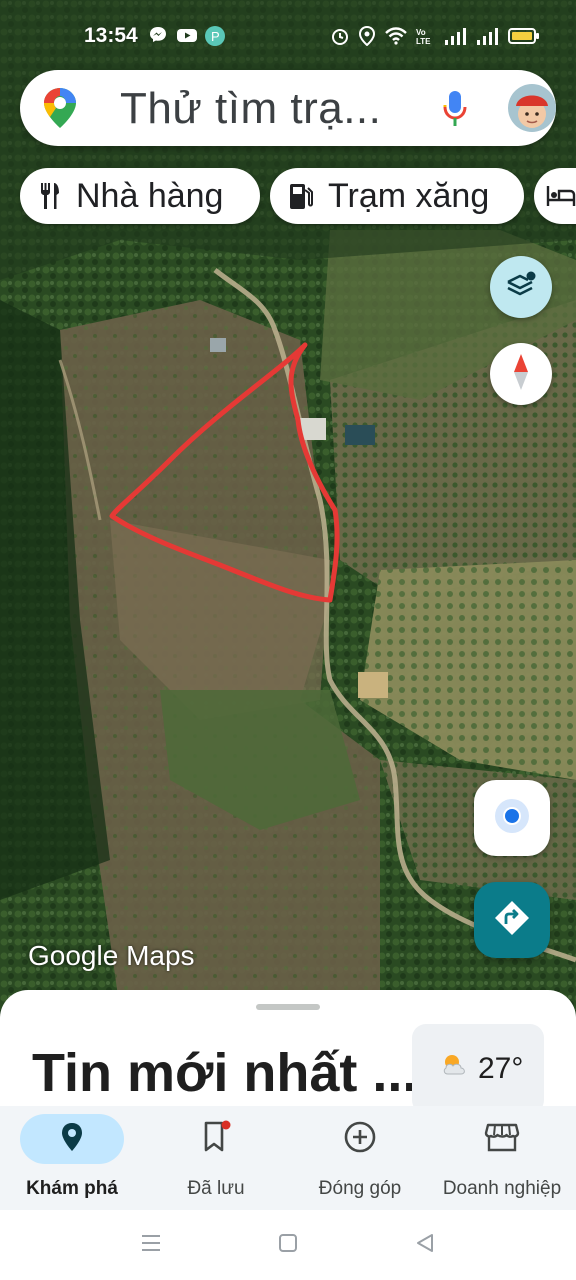 The width and height of the screenshot is (576, 1280). Describe the element at coordinates (360, 1188) in the screenshot. I see `nav-label: Đóng góp` at that location.